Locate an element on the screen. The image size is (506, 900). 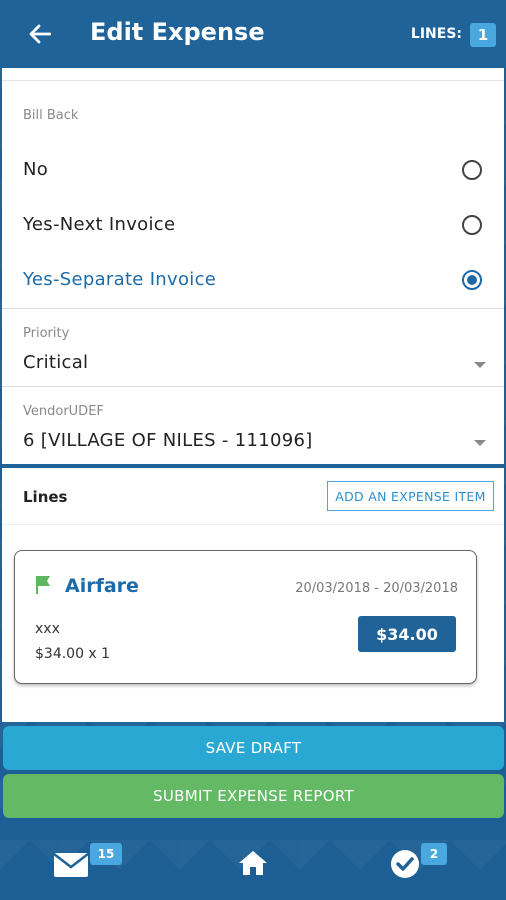
expense-amount: $34.00 is located at coordinates (407, 634).